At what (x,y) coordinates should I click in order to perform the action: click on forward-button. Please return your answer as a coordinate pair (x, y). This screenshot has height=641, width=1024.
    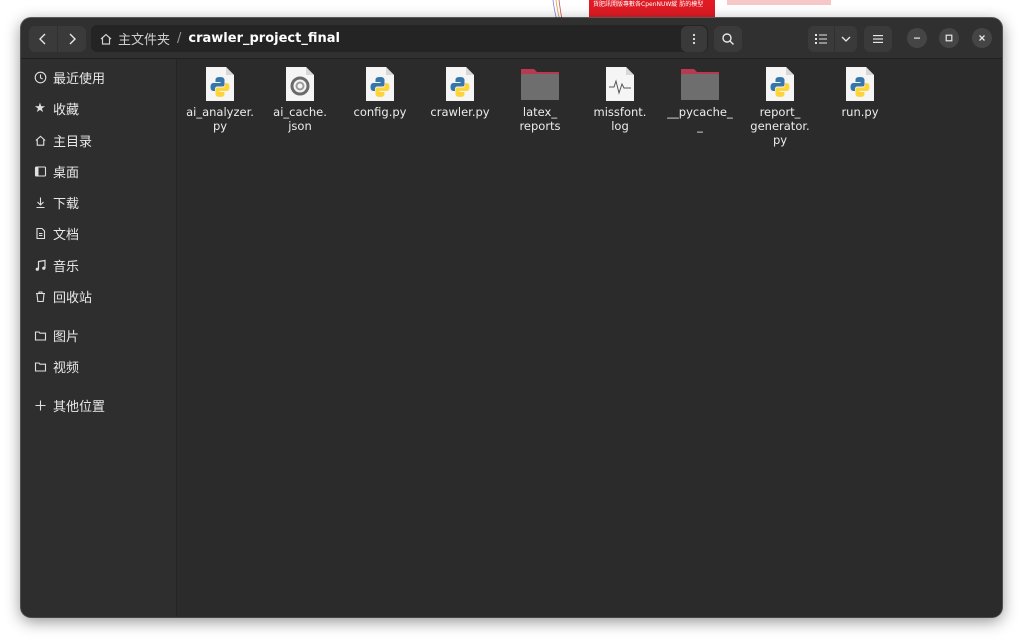
    Looking at the image, I should click on (72, 39).